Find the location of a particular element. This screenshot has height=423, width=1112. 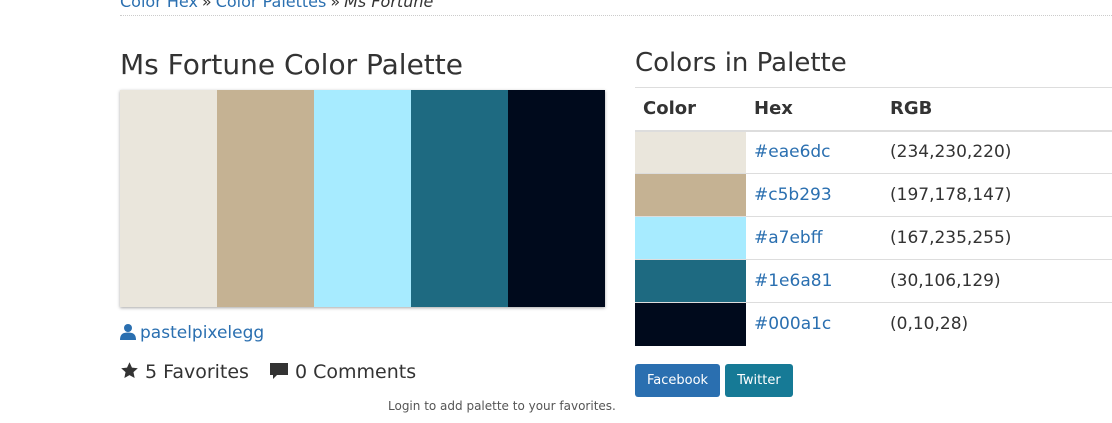

table-row: #a7ebff (167,235,255) is located at coordinates (873, 238).